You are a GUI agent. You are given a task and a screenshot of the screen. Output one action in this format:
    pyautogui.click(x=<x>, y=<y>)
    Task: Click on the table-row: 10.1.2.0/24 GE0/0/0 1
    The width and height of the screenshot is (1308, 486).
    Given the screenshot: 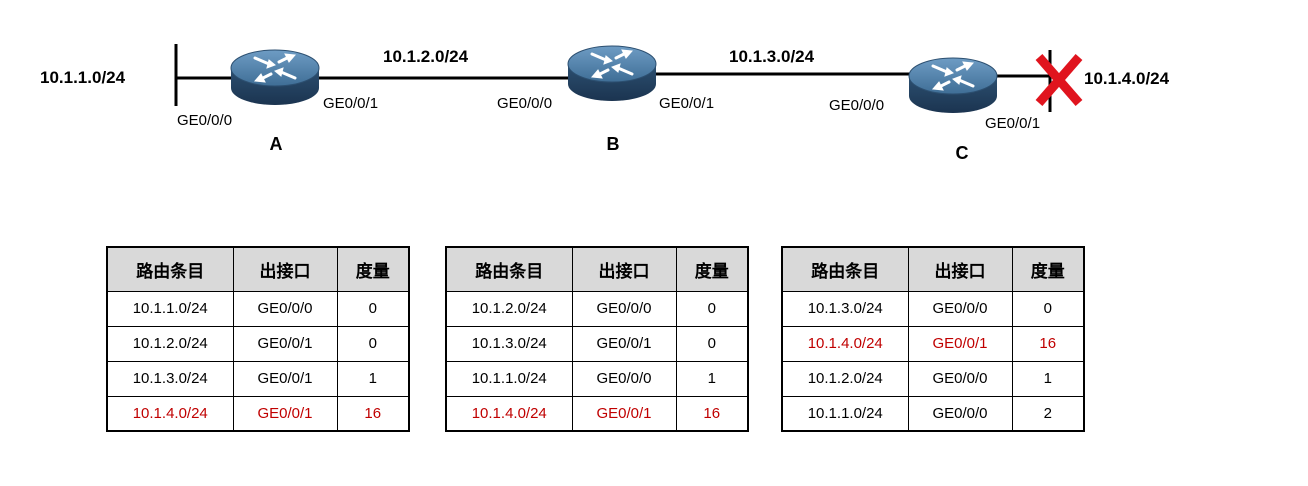 What is the action you would take?
    pyautogui.click(x=933, y=378)
    